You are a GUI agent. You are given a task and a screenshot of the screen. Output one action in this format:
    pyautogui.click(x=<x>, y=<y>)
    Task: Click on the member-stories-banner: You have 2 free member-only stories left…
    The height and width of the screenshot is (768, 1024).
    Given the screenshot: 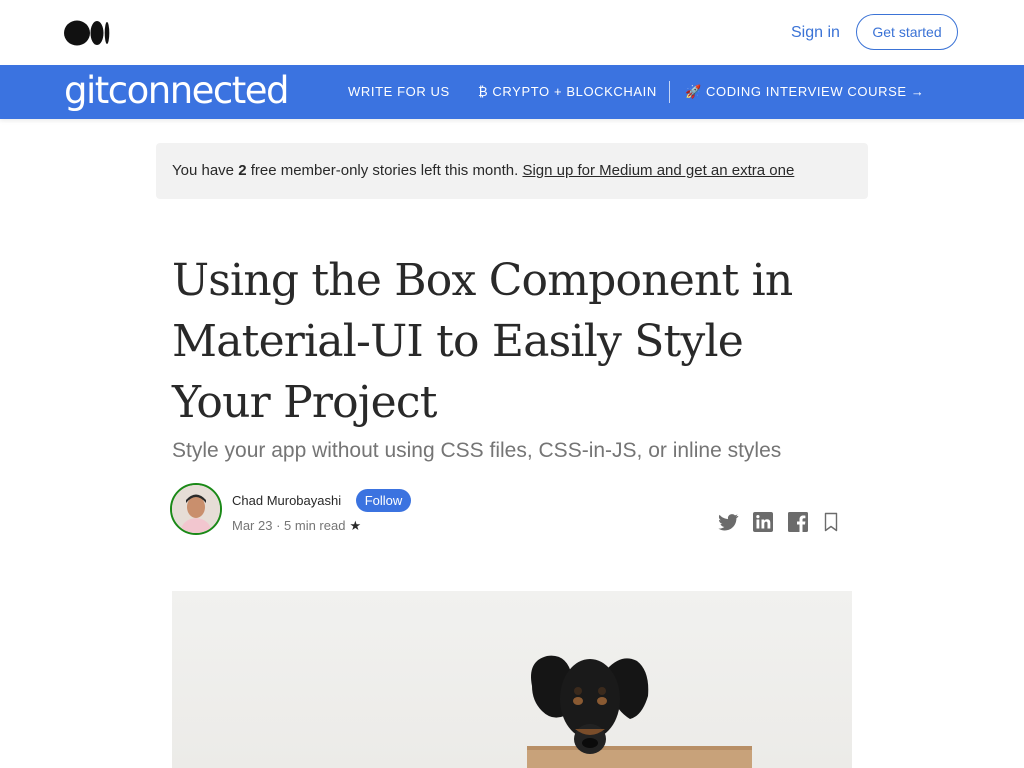 What is the action you would take?
    pyautogui.click(x=512, y=171)
    